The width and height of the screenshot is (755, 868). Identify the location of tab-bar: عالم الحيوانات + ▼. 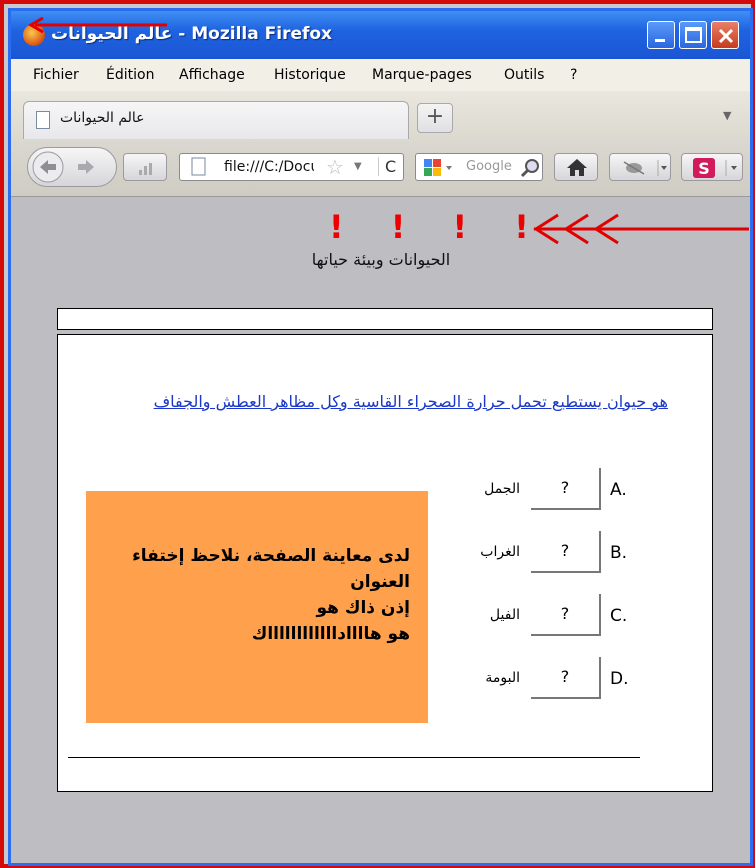
(380, 115).